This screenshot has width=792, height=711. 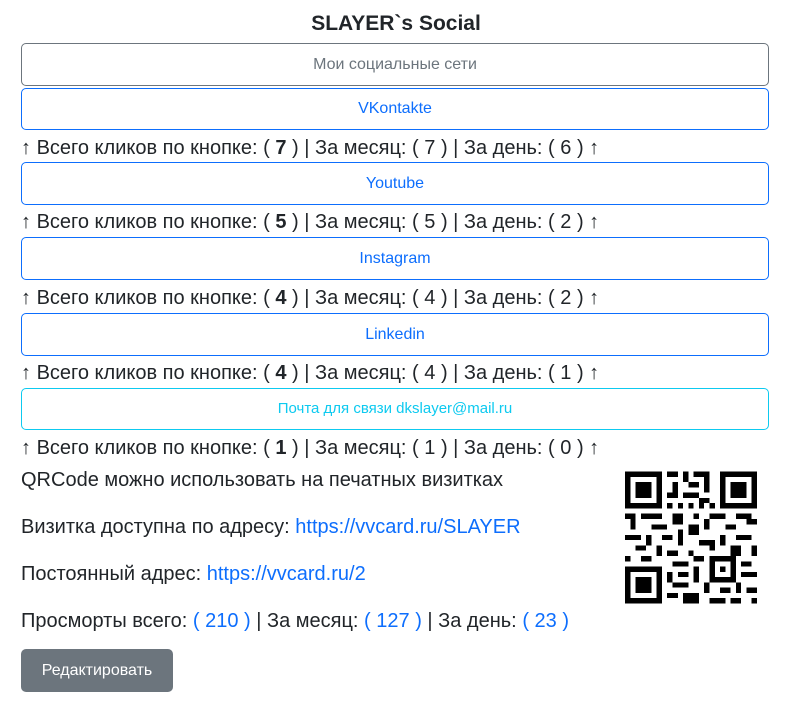 I want to click on youtube-button: Youtube, so click(x=395, y=183).